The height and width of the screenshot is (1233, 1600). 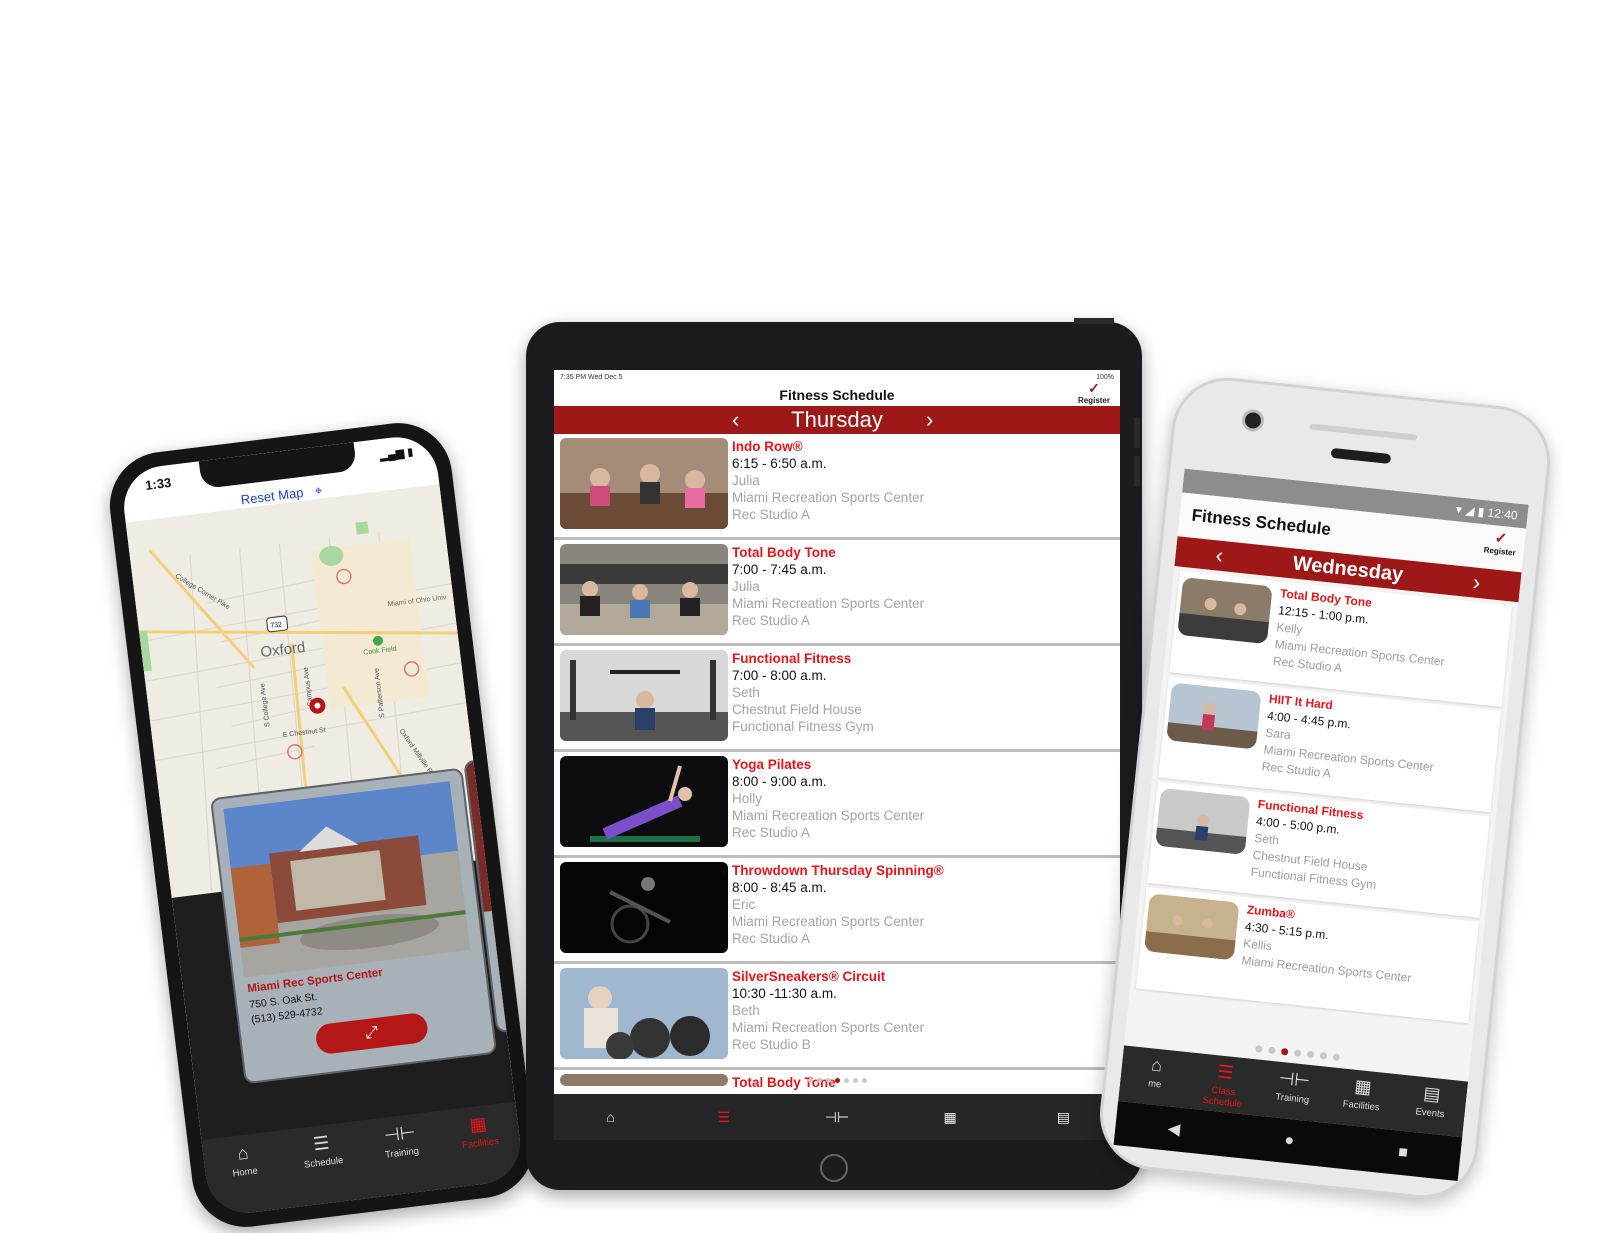 I want to click on wifi-battery-icon: ▂▄▆ ▮, so click(x=396, y=454).